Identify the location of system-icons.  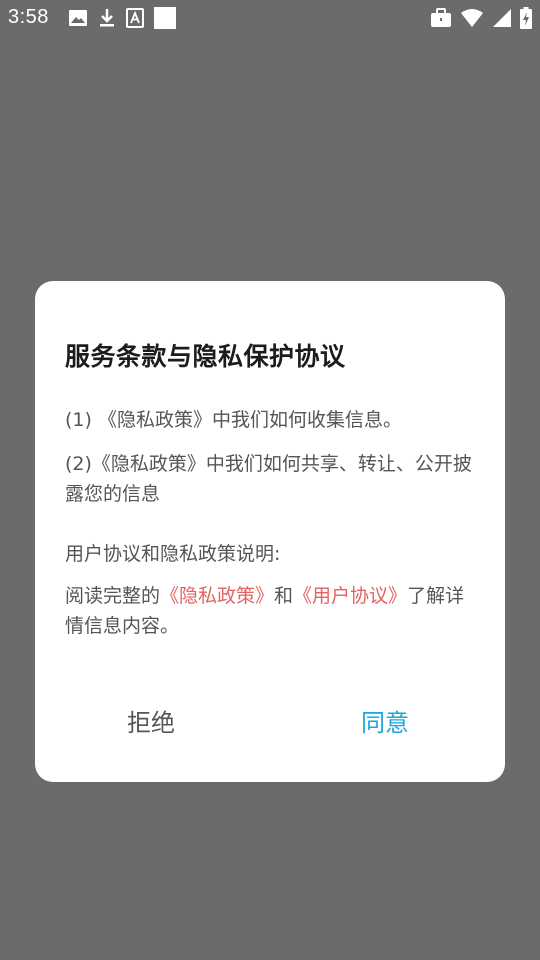
(481, 18).